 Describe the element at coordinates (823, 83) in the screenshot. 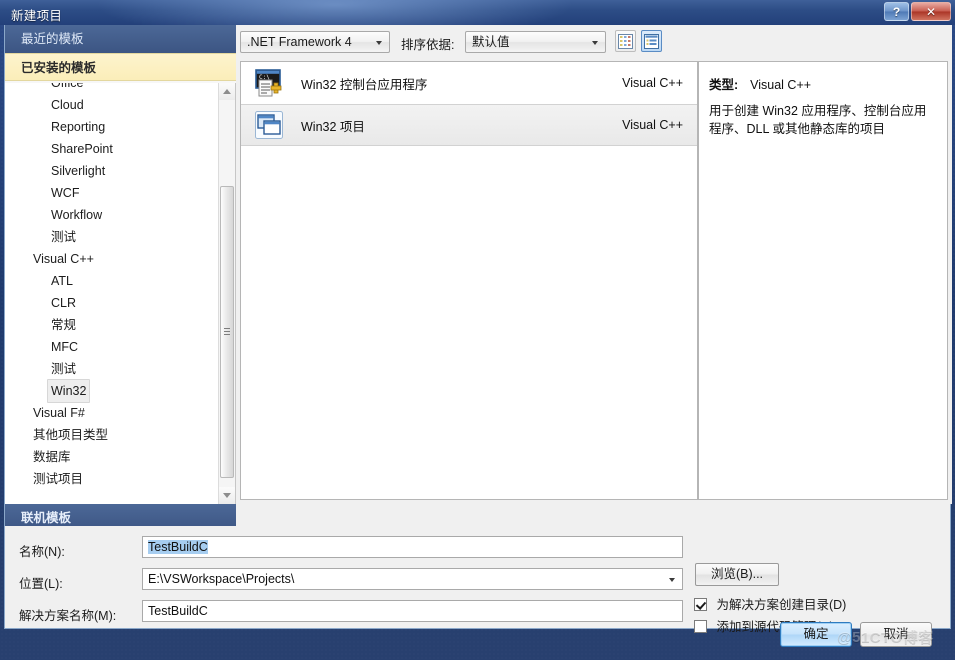

I see `template-type-row: 类型: Visual C++` at that location.